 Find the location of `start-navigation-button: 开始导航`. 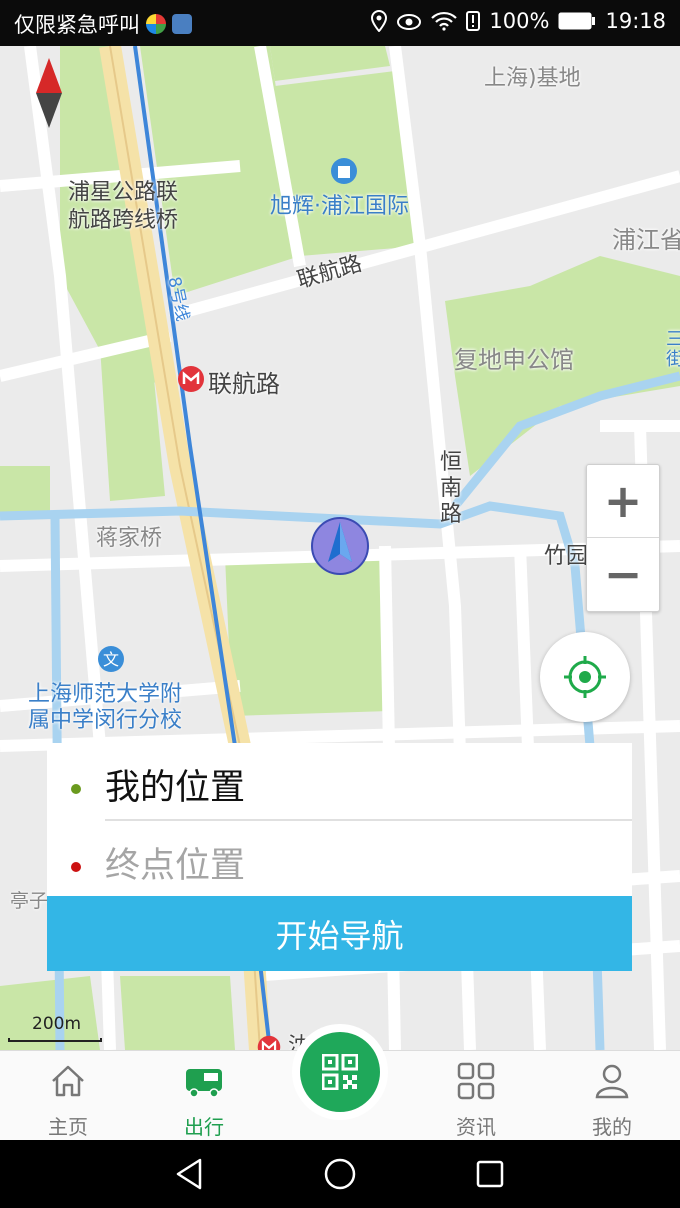

start-navigation-button: 开始导航 is located at coordinates (339, 933).